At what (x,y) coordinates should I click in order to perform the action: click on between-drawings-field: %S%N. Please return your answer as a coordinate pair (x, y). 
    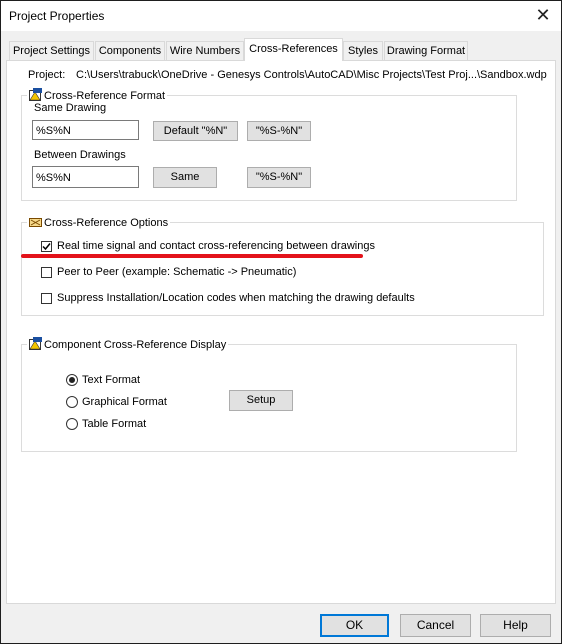
    Looking at the image, I should click on (85, 177).